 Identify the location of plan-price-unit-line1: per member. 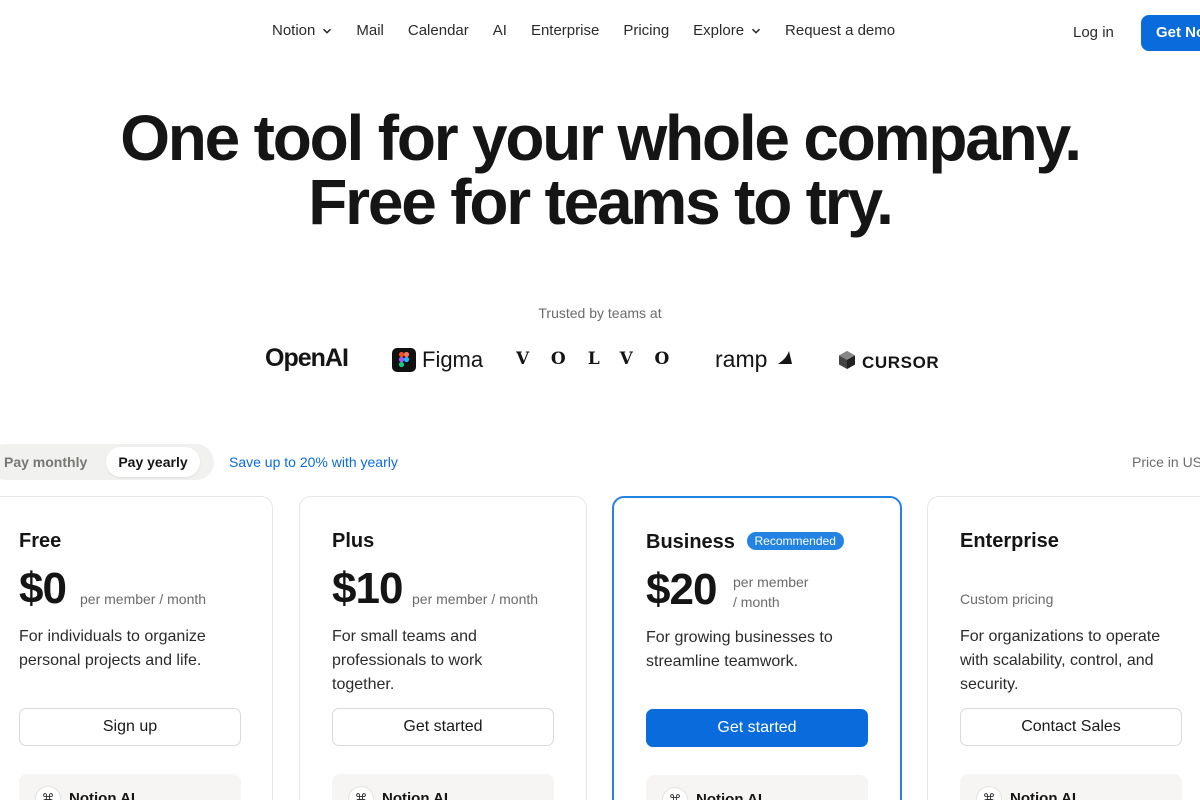
(771, 582).